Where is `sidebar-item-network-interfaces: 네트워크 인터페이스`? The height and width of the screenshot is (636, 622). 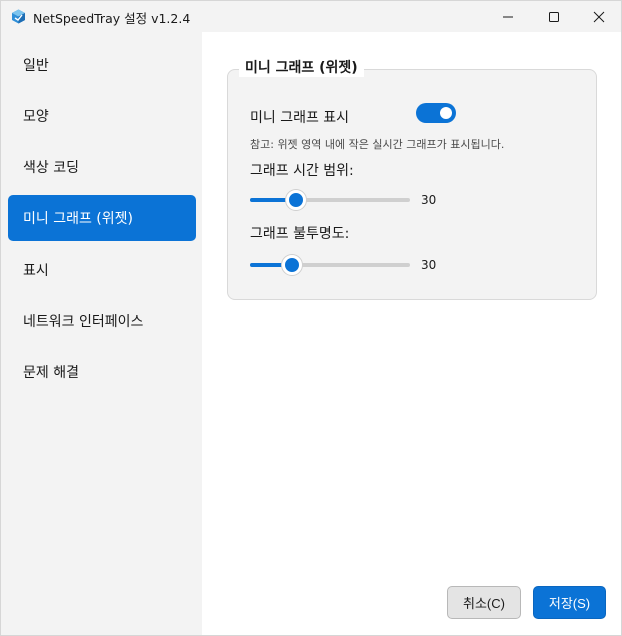 sidebar-item-network-interfaces: 네트워크 인터페이스 is located at coordinates (102, 321).